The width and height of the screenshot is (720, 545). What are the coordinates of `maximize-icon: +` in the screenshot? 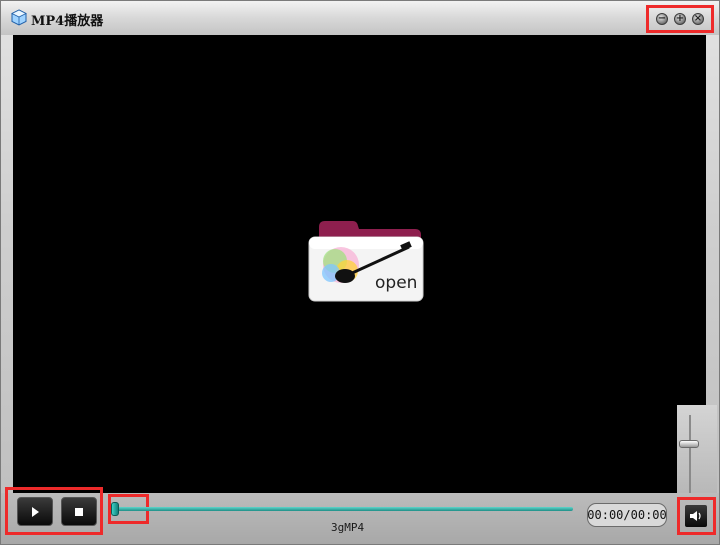 It's located at (680, 19).